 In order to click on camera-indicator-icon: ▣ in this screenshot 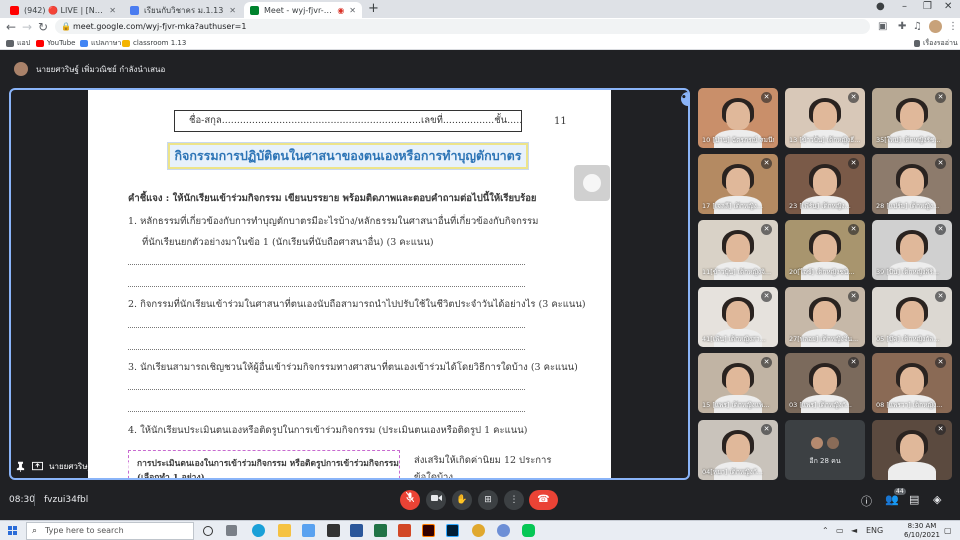, I will do `click(882, 27)`.